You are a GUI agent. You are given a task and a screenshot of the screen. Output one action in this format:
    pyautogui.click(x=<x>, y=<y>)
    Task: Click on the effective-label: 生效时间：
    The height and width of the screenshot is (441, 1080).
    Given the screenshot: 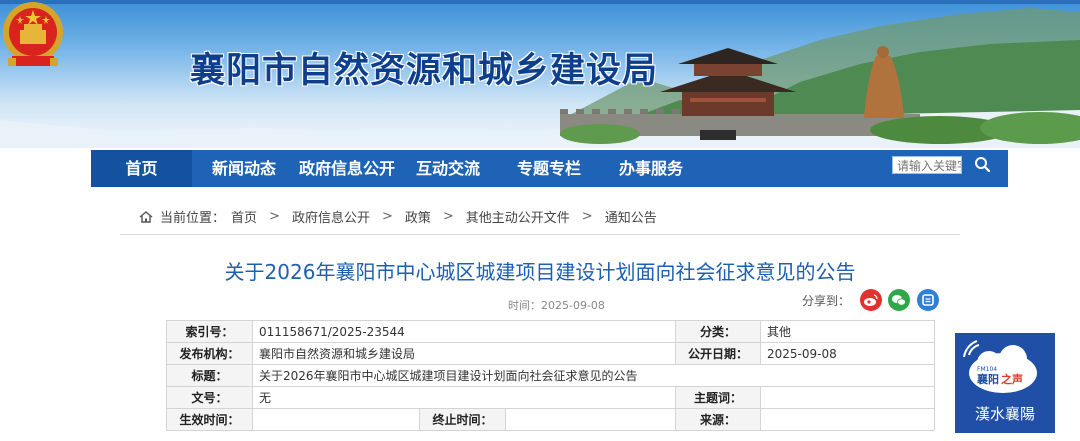 What is the action you would take?
    pyautogui.click(x=209, y=419)
    